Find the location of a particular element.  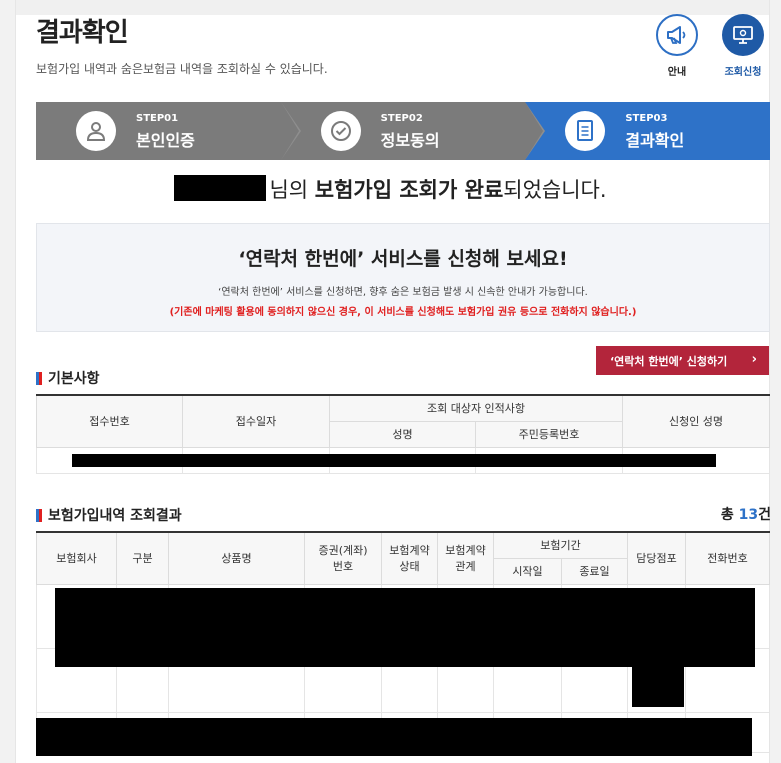

result-title-text: 보험가입내역 조회결과 is located at coordinates (115, 516).